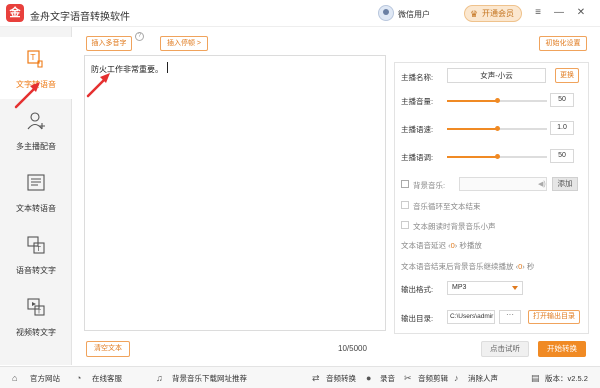 This screenshot has height=388, width=600. I want to click on open-output-dir-button: 打开输出目录, so click(554, 317).